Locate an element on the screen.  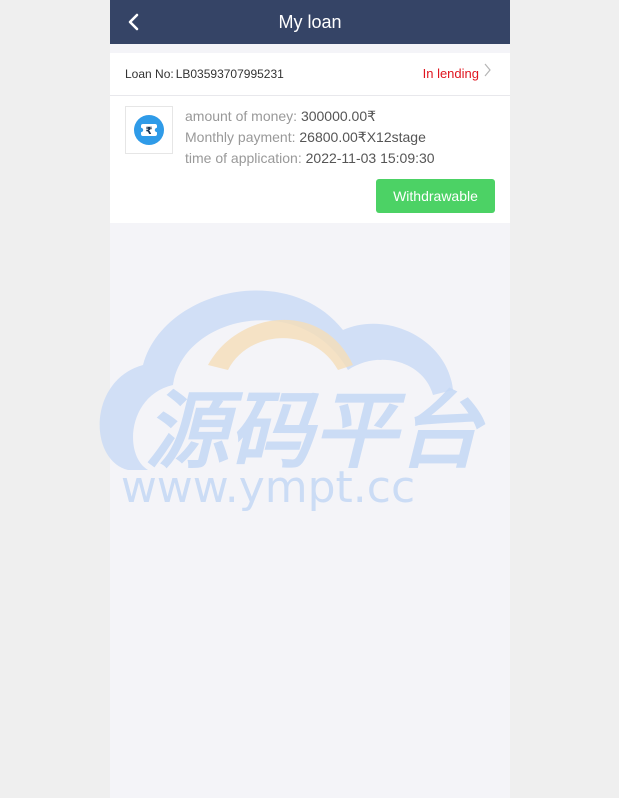
withdraw-button: Withdrawable is located at coordinates (435, 196).